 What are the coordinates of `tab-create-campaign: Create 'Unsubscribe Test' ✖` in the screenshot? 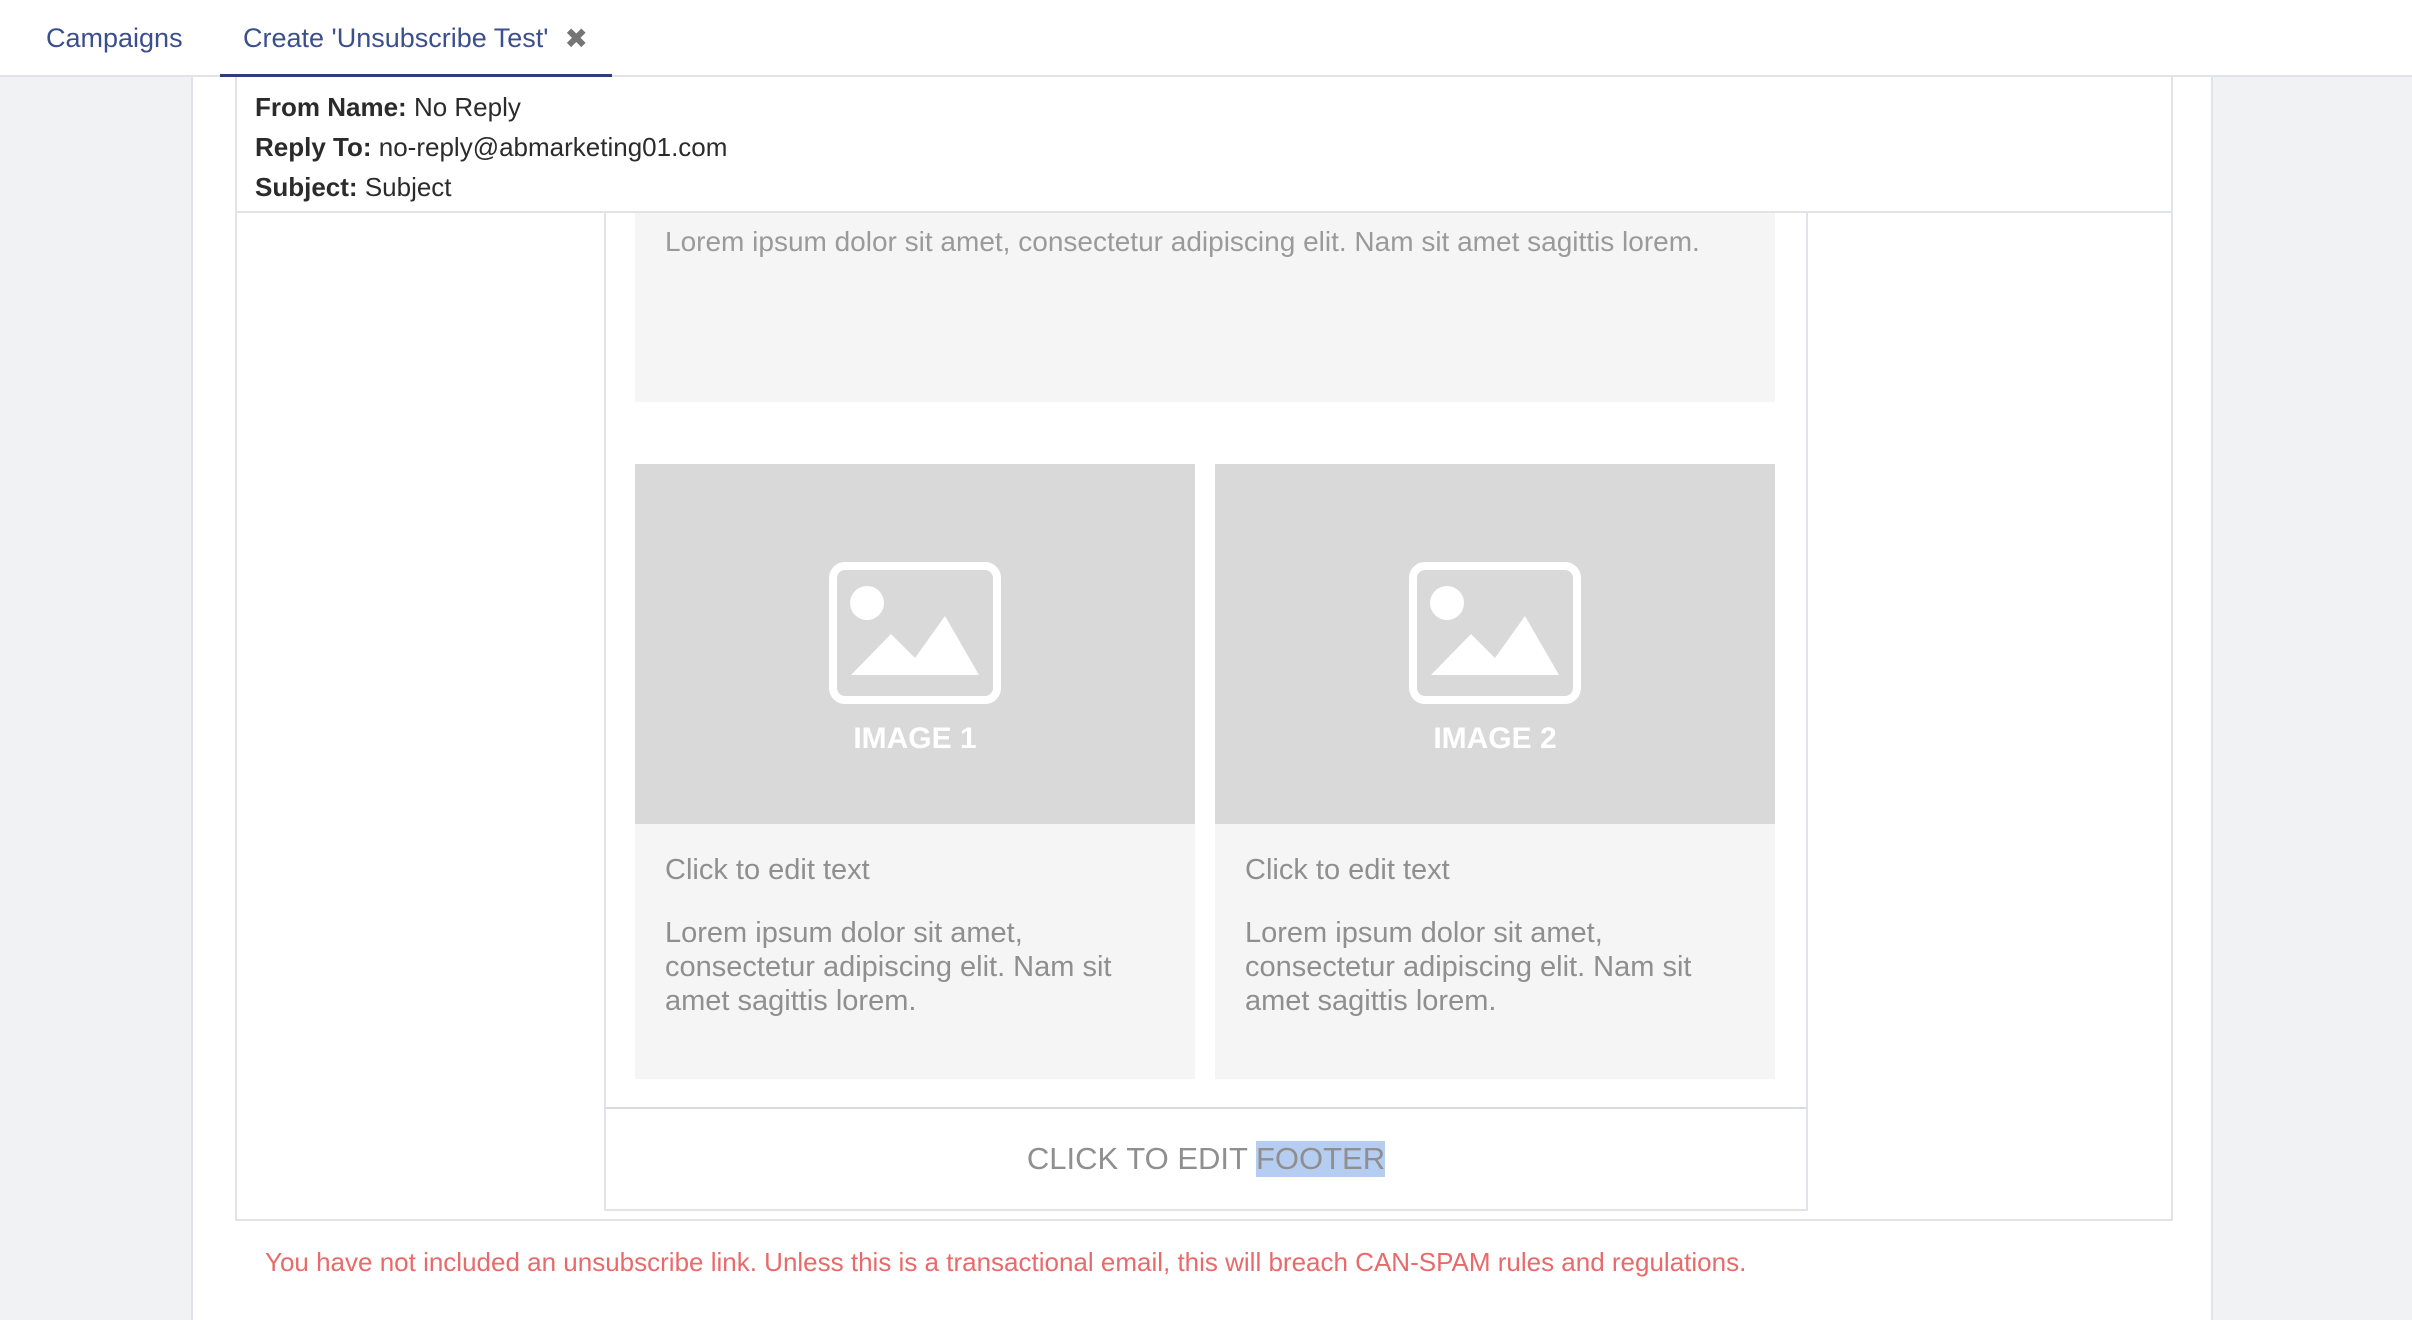 It's located at (416, 39).